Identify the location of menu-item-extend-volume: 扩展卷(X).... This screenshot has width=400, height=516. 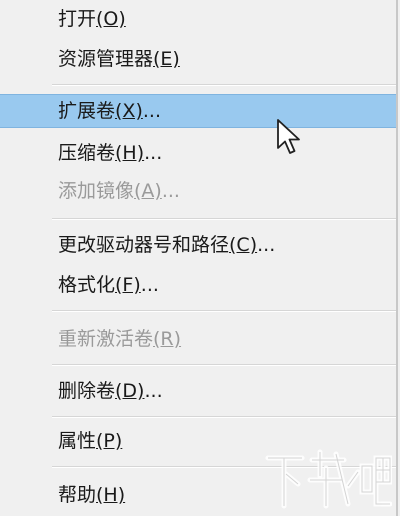
(198, 111).